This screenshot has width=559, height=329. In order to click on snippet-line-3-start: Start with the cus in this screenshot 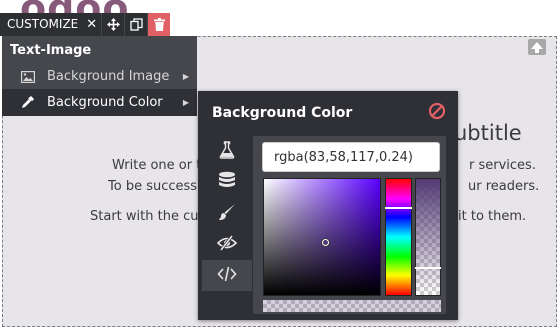, I will do `click(148, 216)`.